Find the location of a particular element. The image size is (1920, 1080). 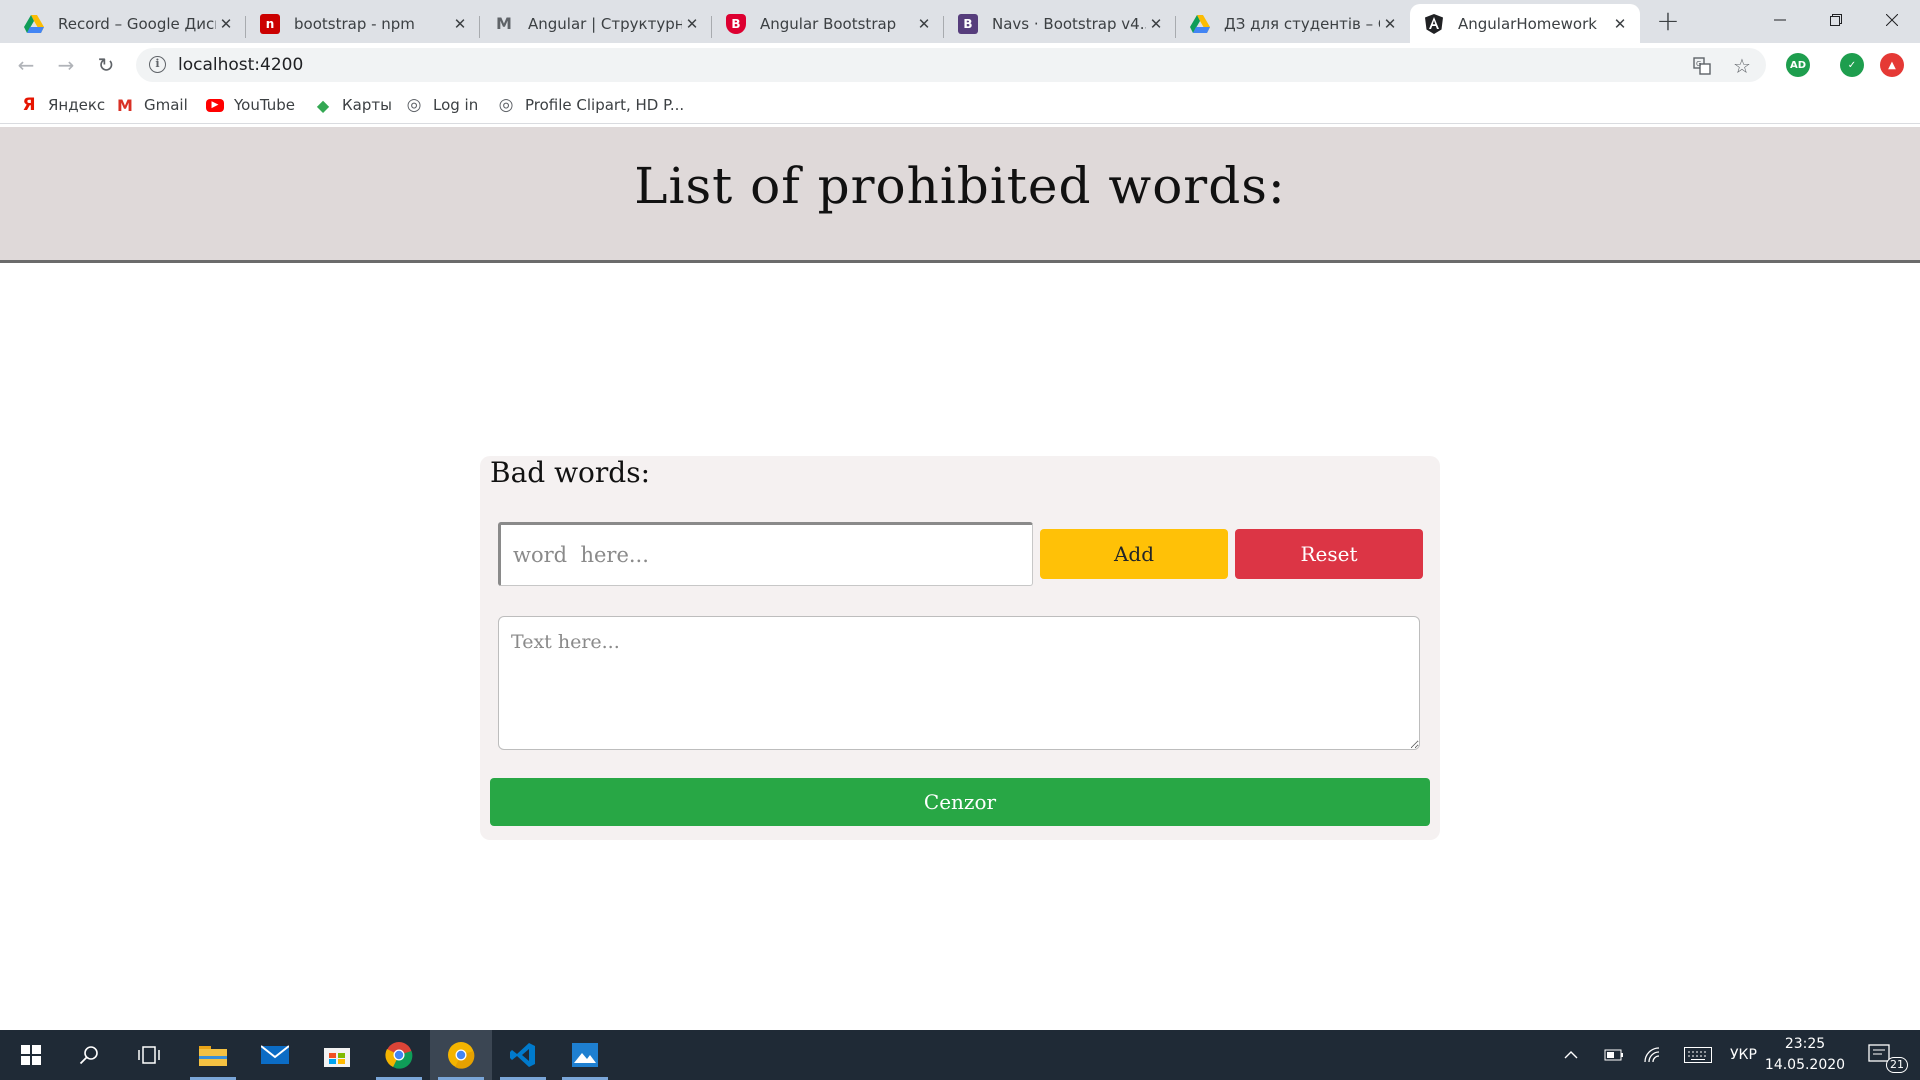

battery-icon is located at coordinates (1614, 1055).